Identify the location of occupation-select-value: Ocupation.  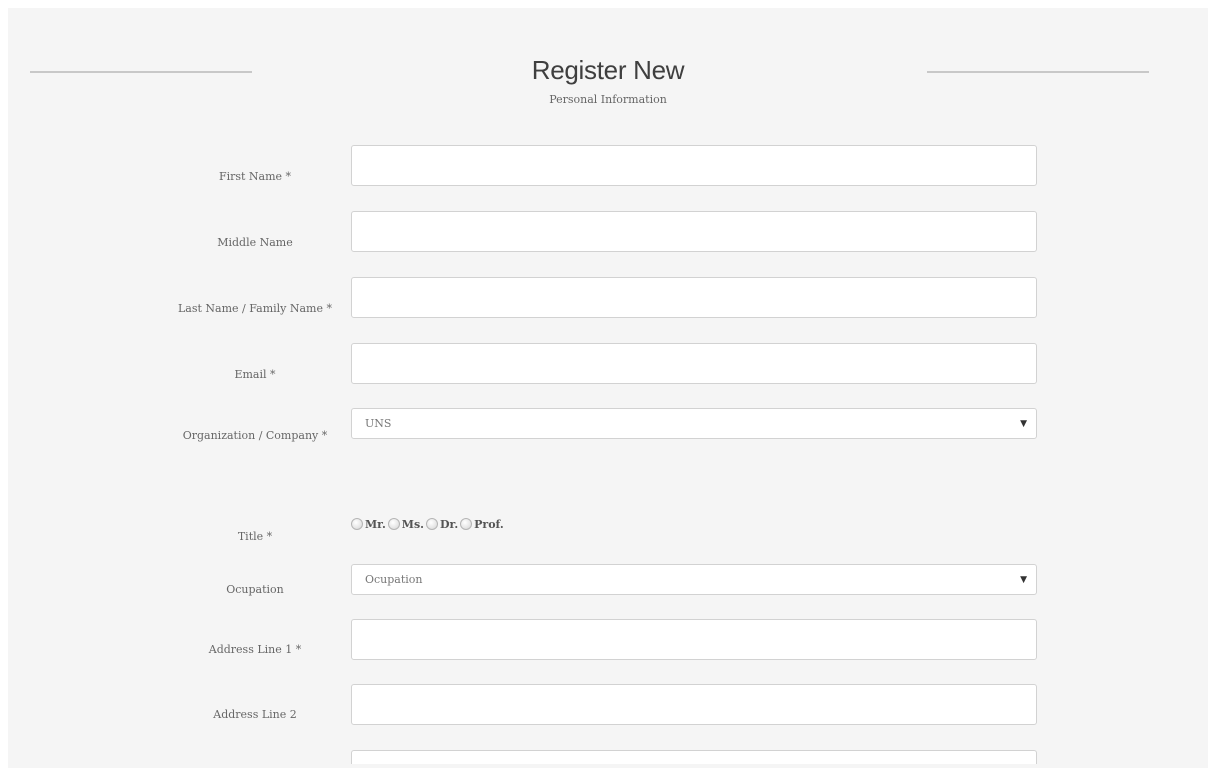
(394, 579).